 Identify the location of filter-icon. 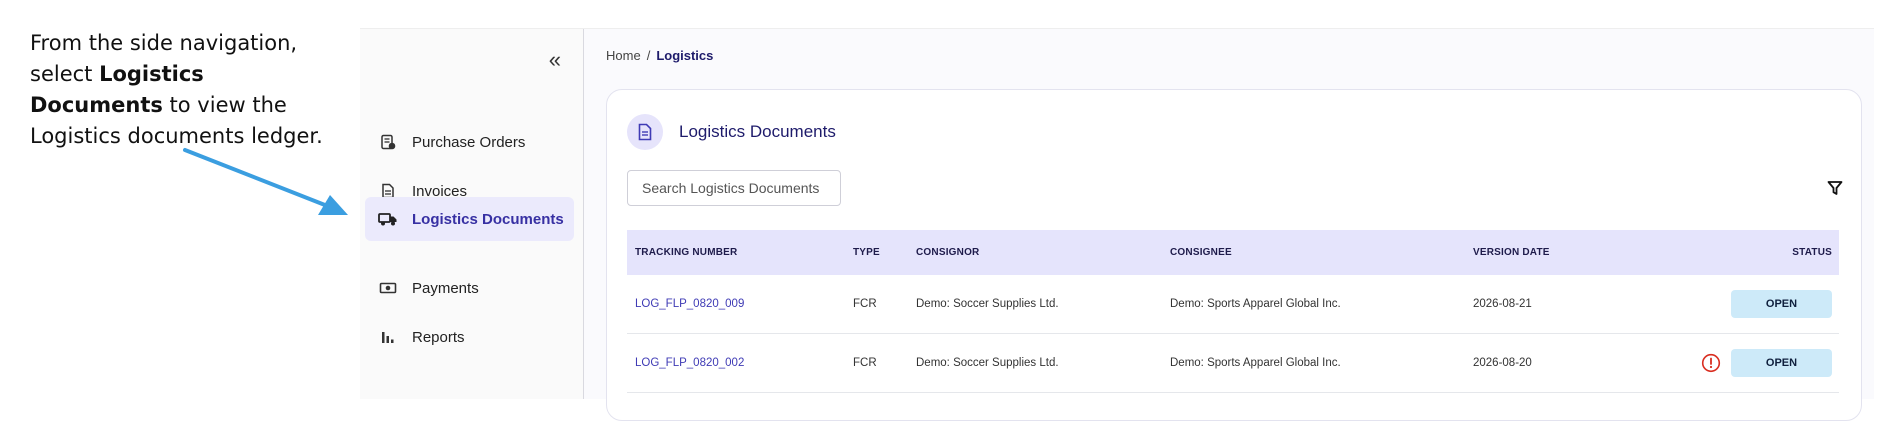
(1835, 190).